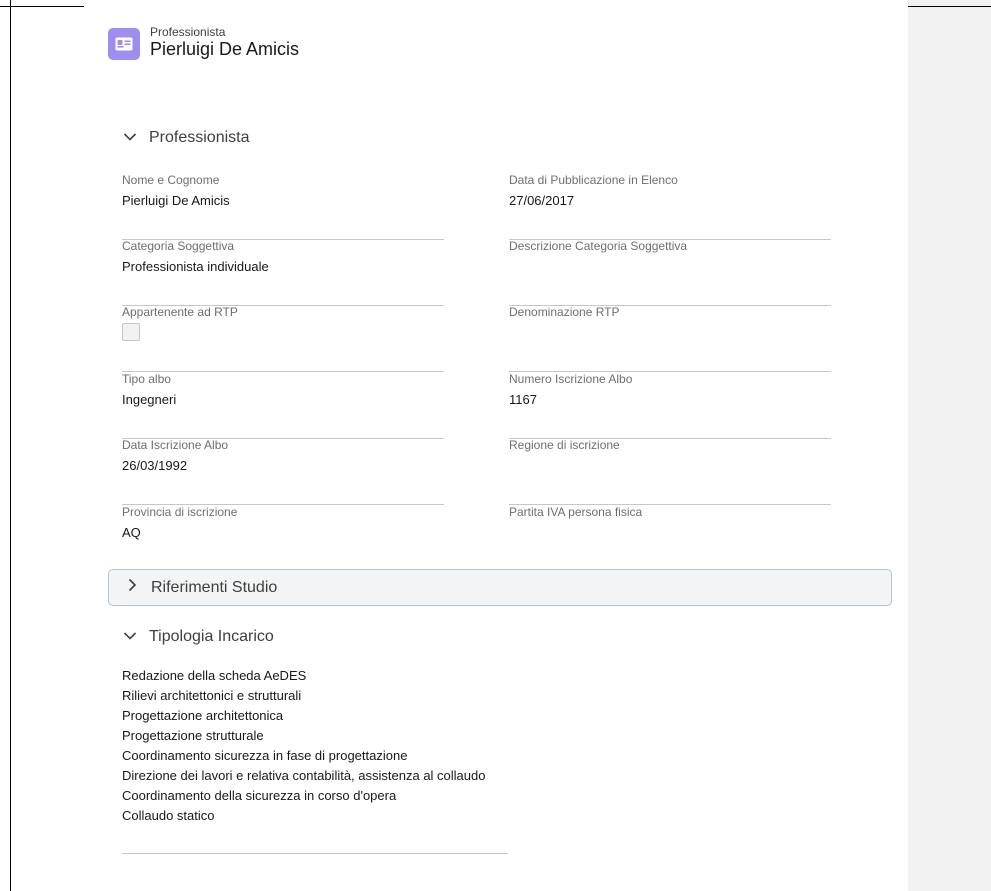 Image resolution: width=991 pixels, height=891 pixels. I want to click on section-header-professionista: Professionista, so click(185, 138).